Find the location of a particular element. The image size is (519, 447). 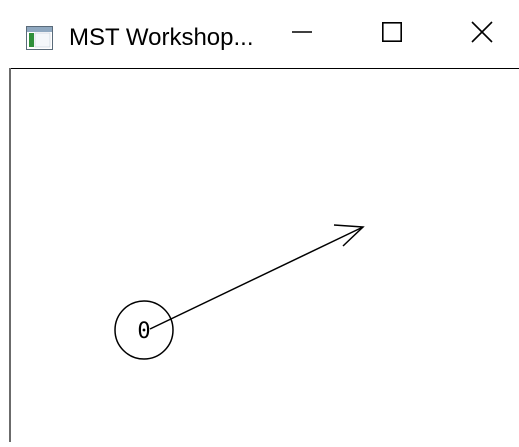

minimize-icon is located at coordinates (302, 34).